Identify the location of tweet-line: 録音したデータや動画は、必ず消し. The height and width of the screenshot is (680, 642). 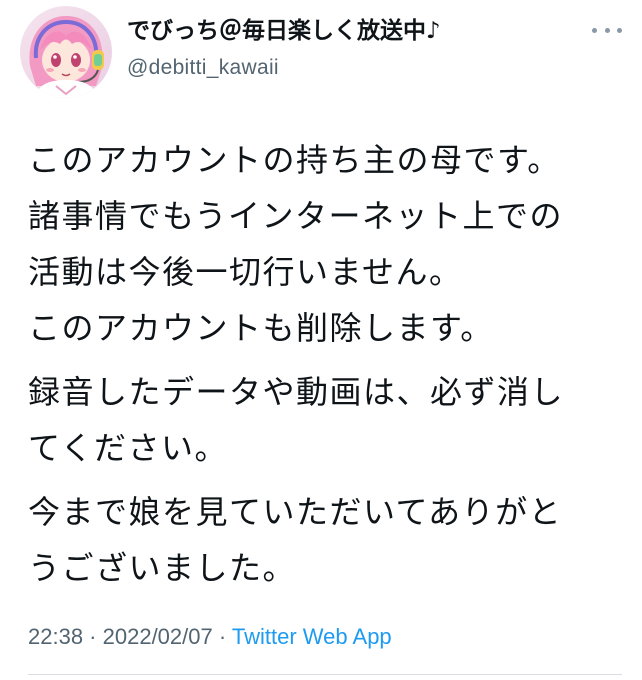
(296, 392).